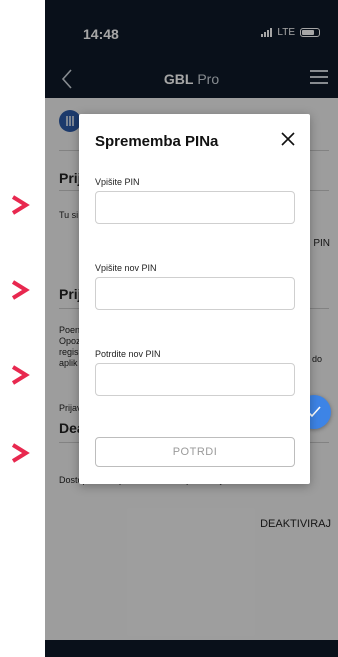 The width and height of the screenshot is (338, 657). What do you see at coordinates (288, 139) in the screenshot?
I see `close-icon` at bounding box center [288, 139].